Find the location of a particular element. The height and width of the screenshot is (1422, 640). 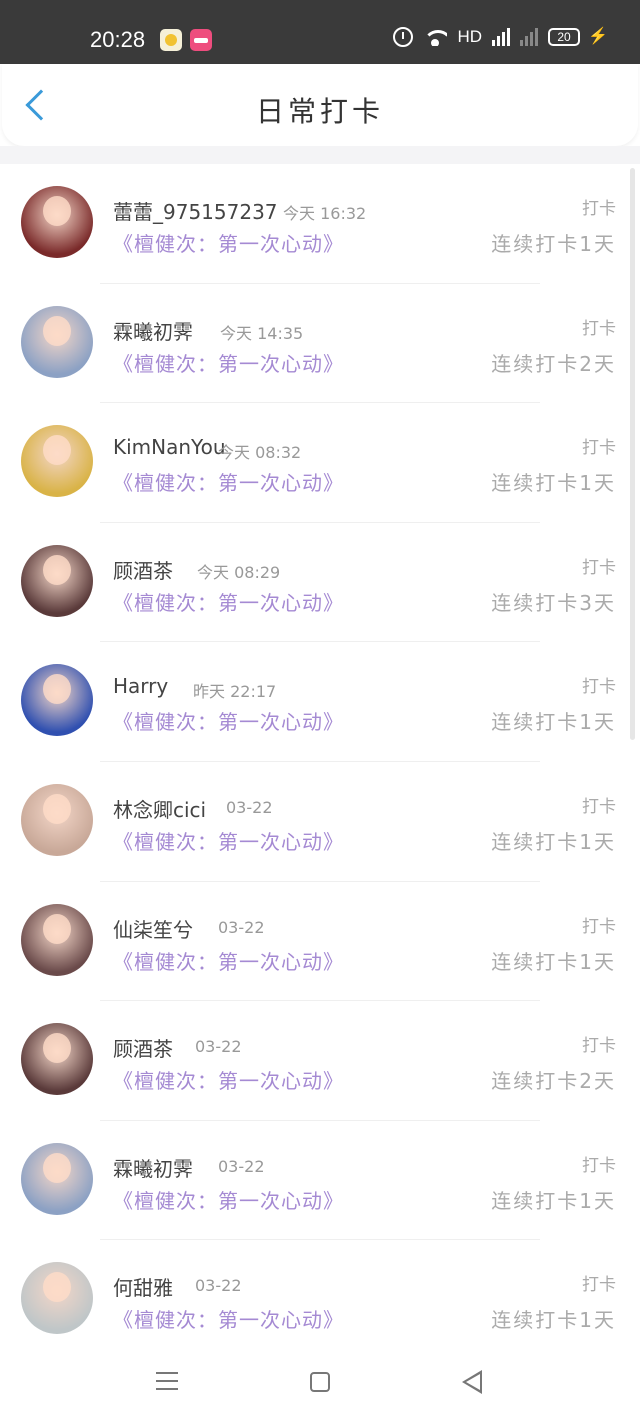

list-item: 霖曦初霁 今天 14:35 《檀健次：第一次心动》 打卡连续打卡2天 is located at coordinates (320, 344).